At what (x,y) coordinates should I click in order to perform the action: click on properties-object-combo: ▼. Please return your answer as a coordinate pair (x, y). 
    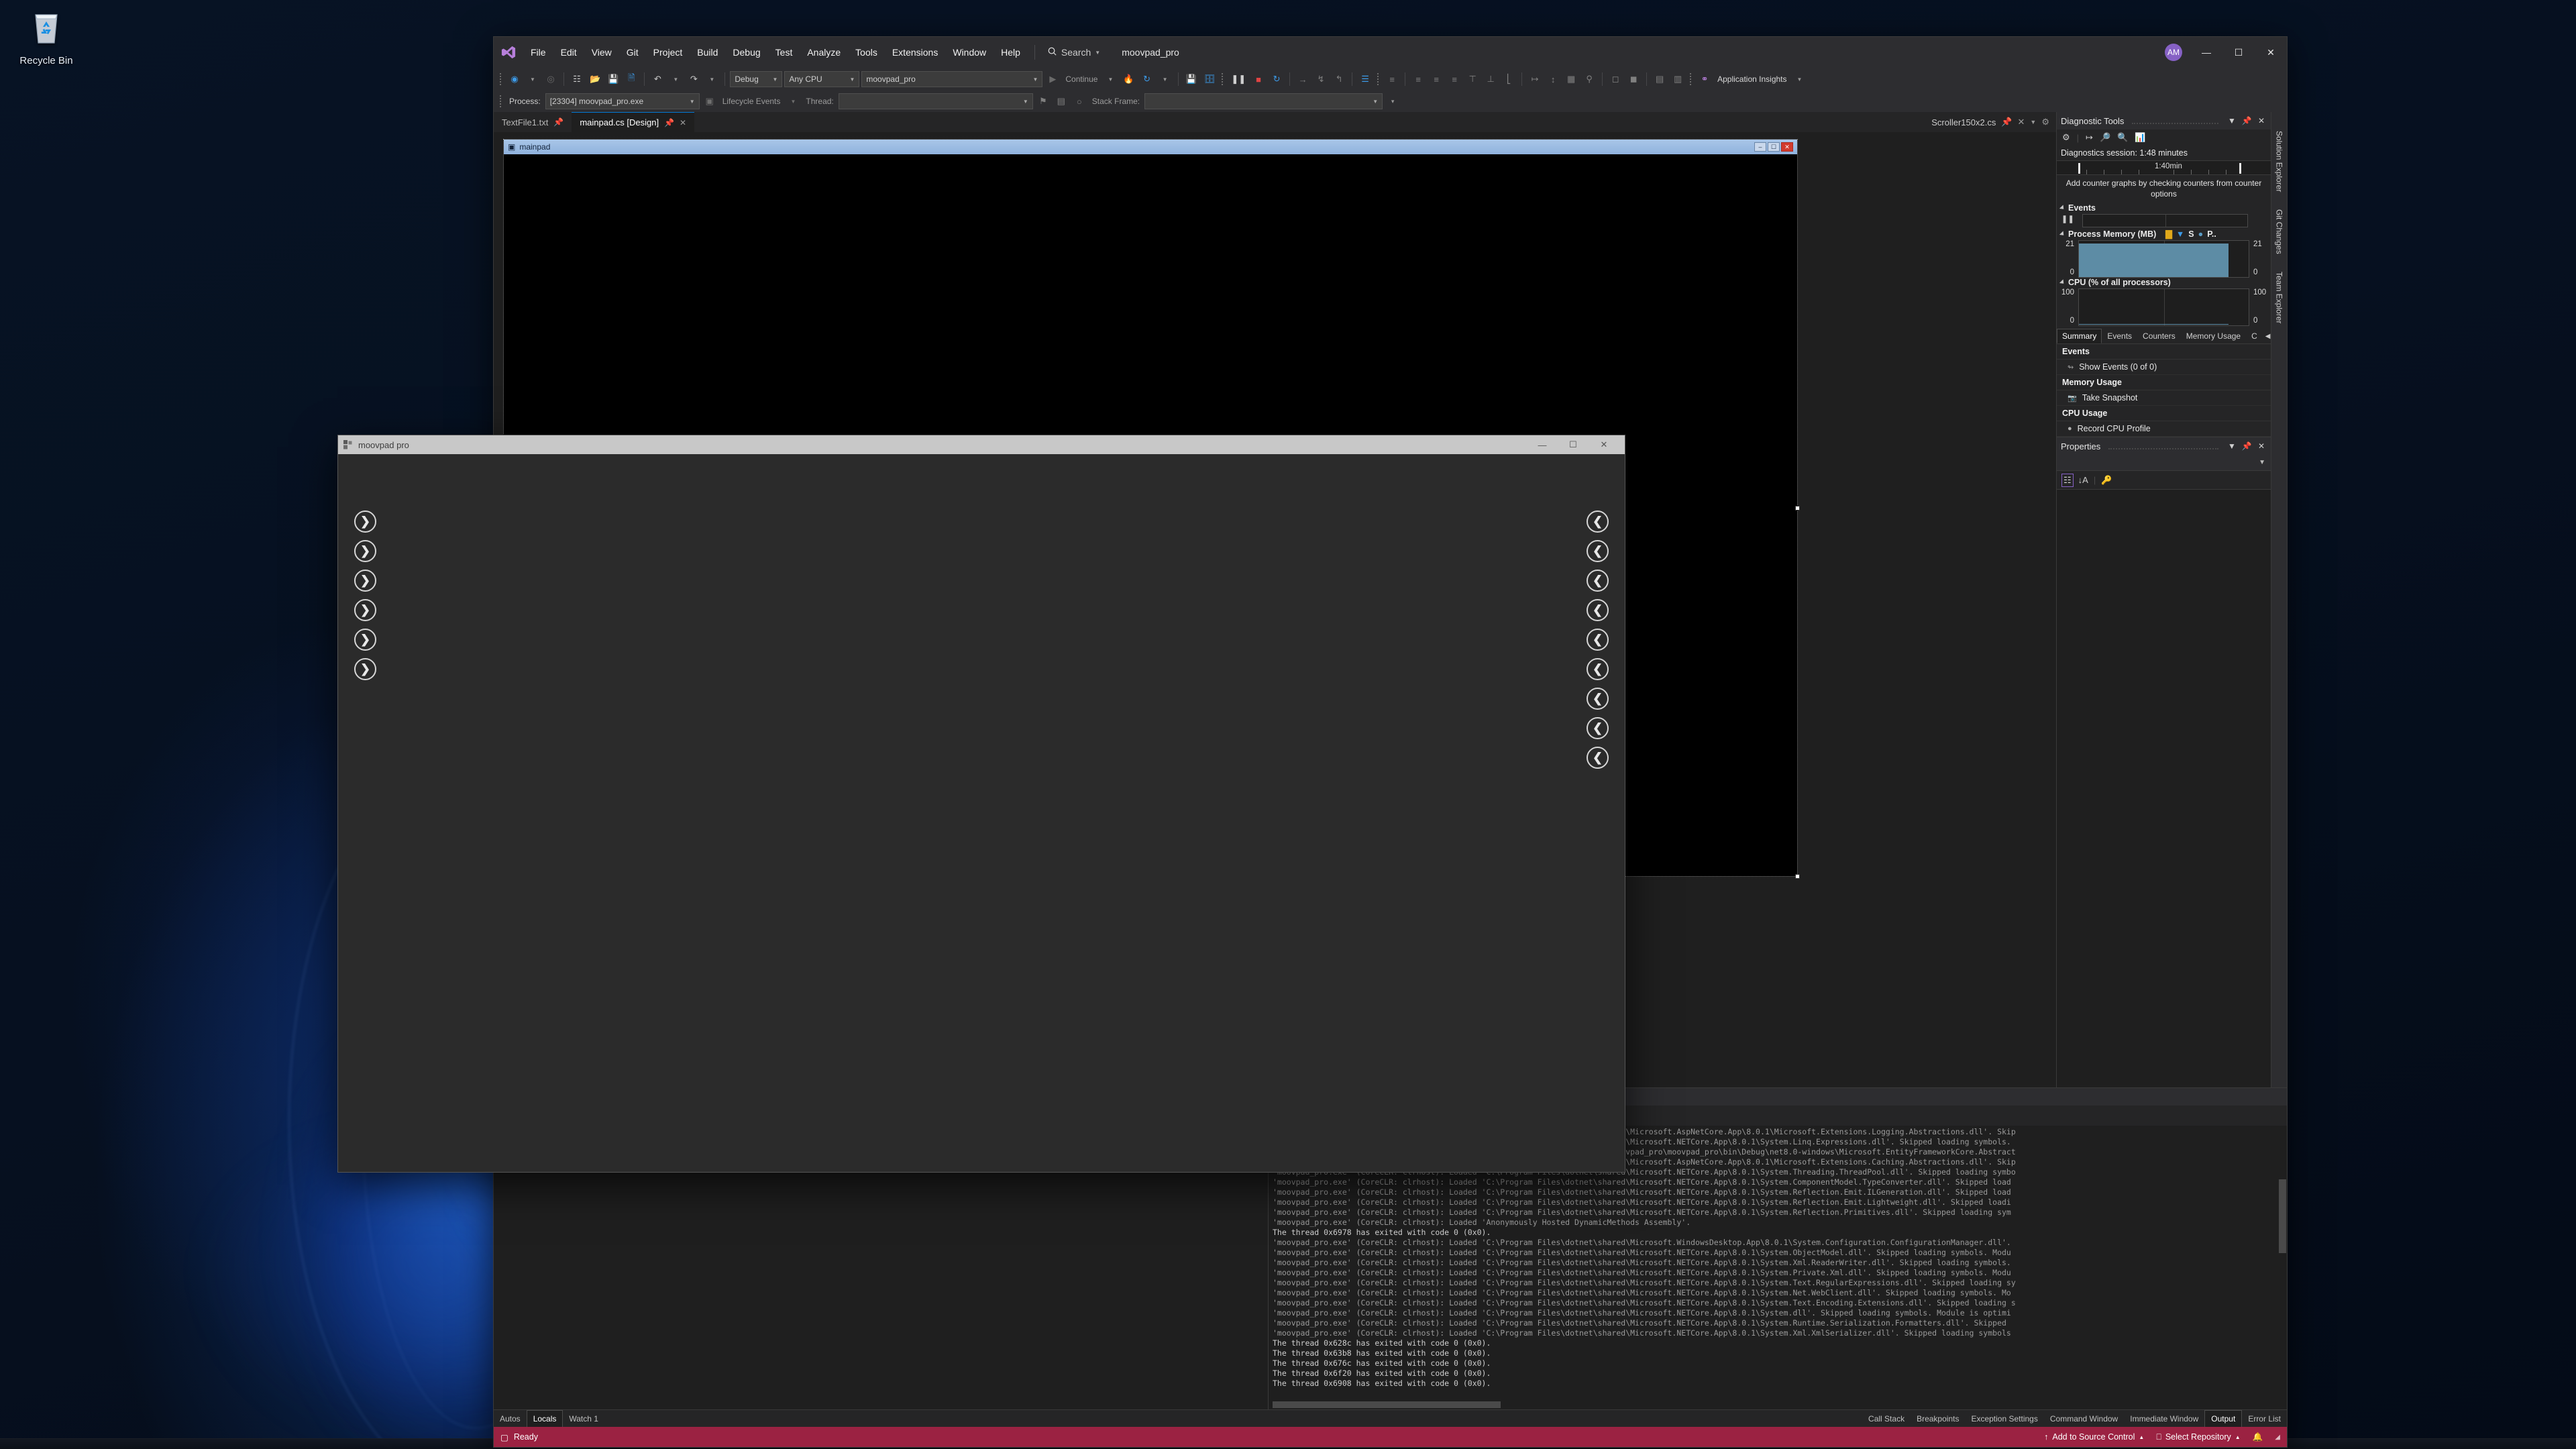
    Looking at the image, I should click on (2164, 463).